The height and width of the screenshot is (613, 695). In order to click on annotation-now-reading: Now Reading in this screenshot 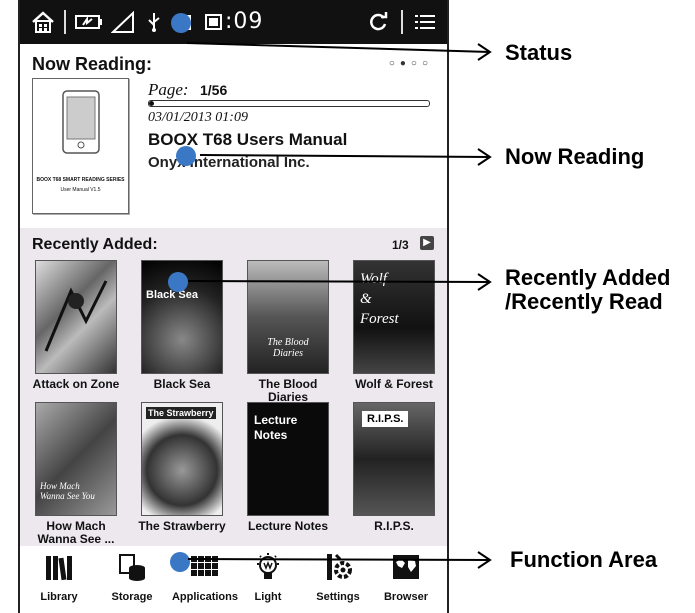, I will do `click(575, 156)`.